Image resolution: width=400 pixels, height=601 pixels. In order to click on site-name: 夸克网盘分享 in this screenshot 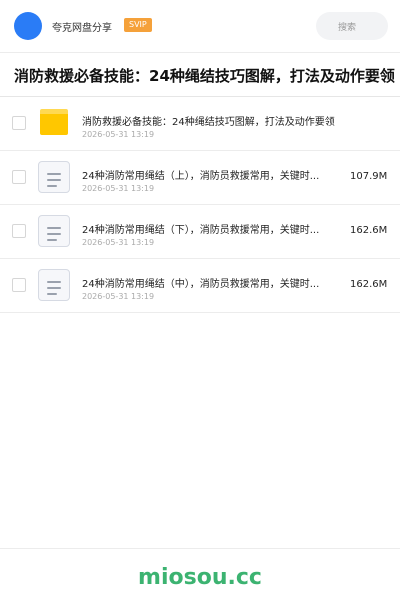, I will do `click(82, 26)`.